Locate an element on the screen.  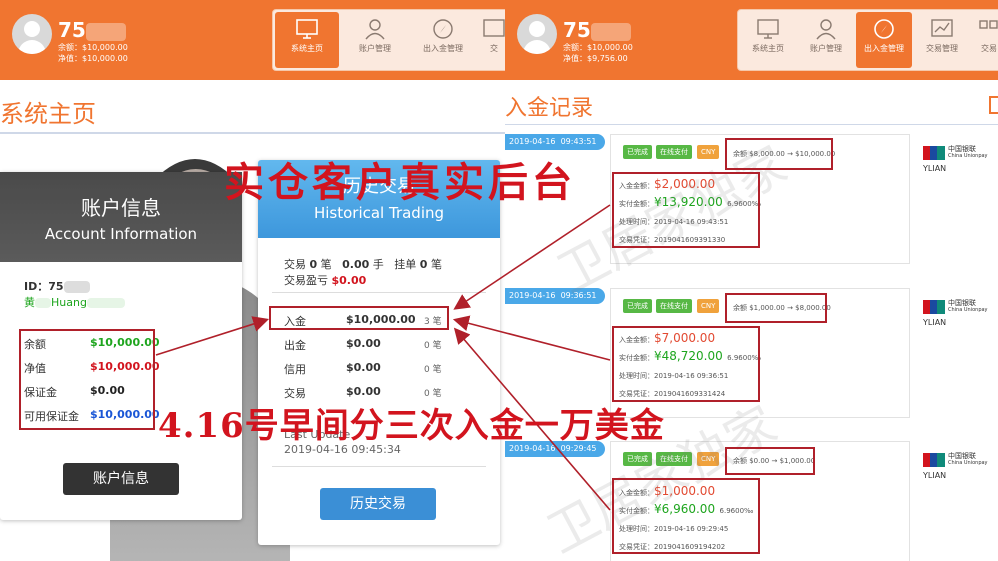
headline-annotation: 实仓客户真实后台 is located at coordinates (400, 182).